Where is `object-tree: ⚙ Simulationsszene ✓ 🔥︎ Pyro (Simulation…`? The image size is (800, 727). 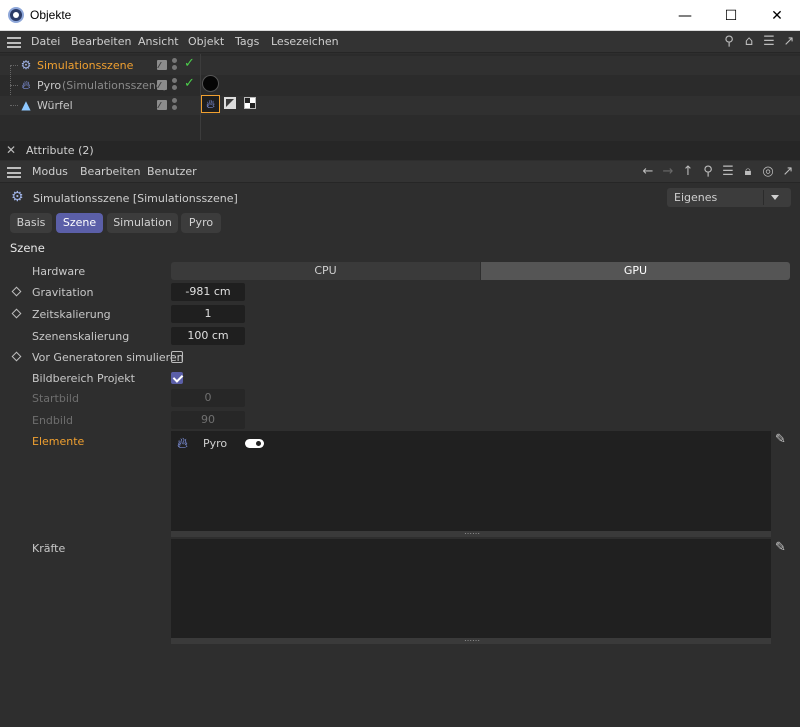 object-tree: ⚙ Simulationsszene ✓ 🔥︎ Pyro (Simulation… is located at coordinates (400, 97).